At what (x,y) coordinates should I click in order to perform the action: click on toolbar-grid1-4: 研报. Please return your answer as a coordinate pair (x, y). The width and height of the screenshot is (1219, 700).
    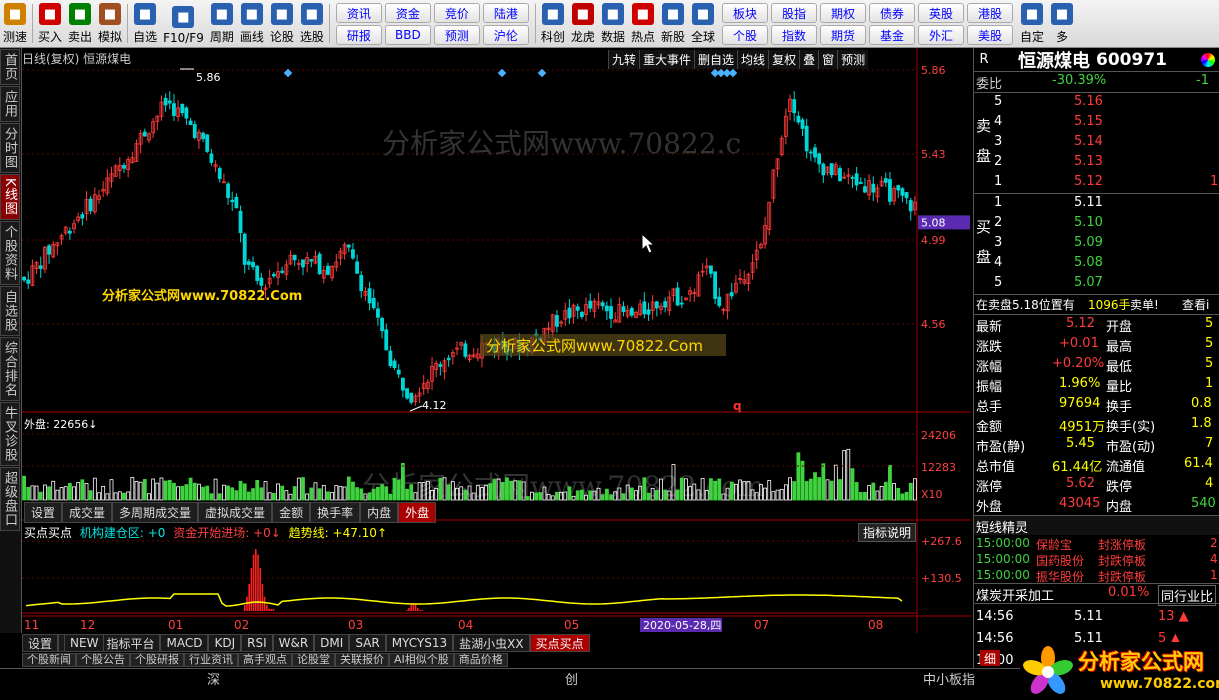
    Looking at the image, I should click on (358, 35).